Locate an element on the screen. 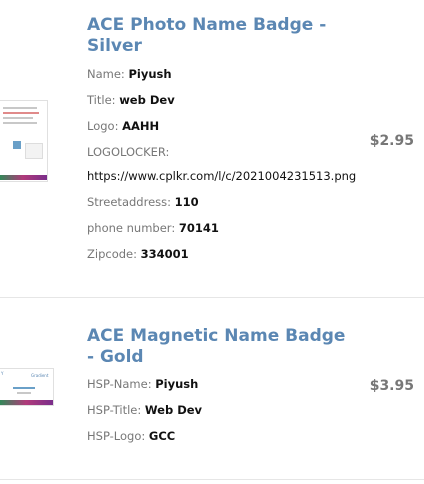 The width and height of the screenshot is (424, 484). attribute-hsp-title: HSP-Title: Web Dev is located at coordinates (145, 410).